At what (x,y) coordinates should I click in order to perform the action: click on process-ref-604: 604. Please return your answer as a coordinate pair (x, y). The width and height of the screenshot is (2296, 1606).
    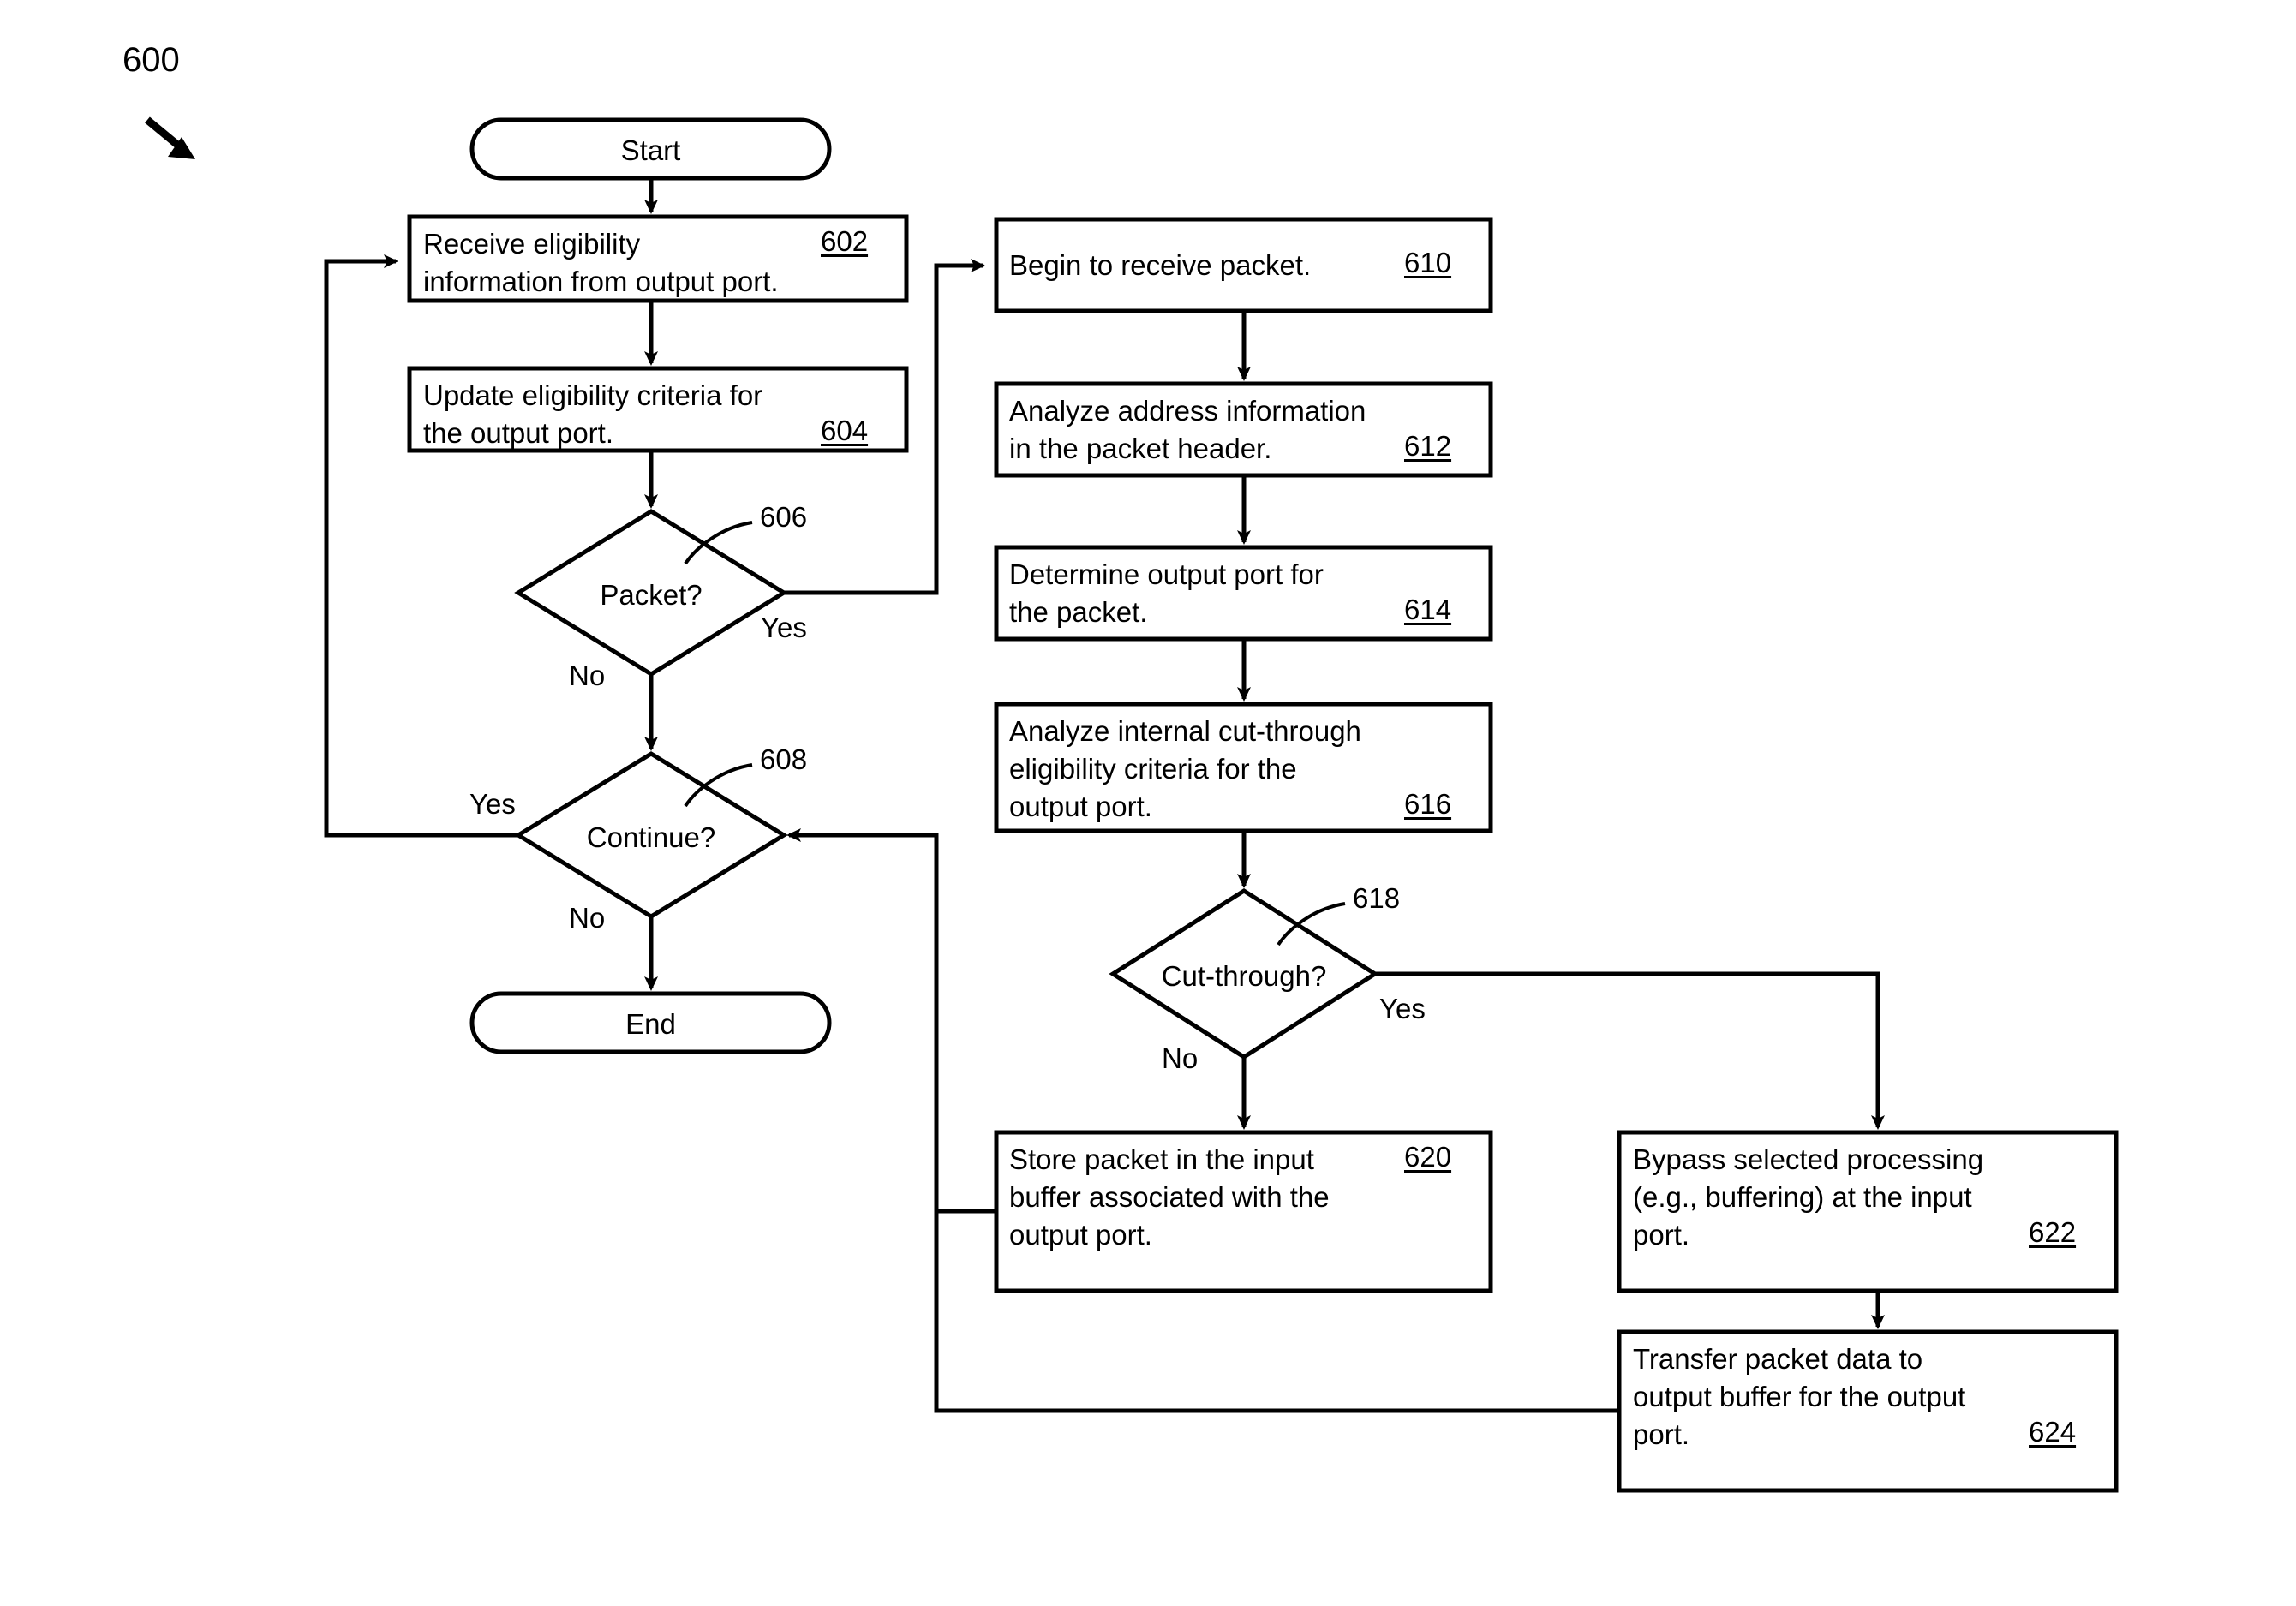
    Looking at the image, I should click on (845, 430).